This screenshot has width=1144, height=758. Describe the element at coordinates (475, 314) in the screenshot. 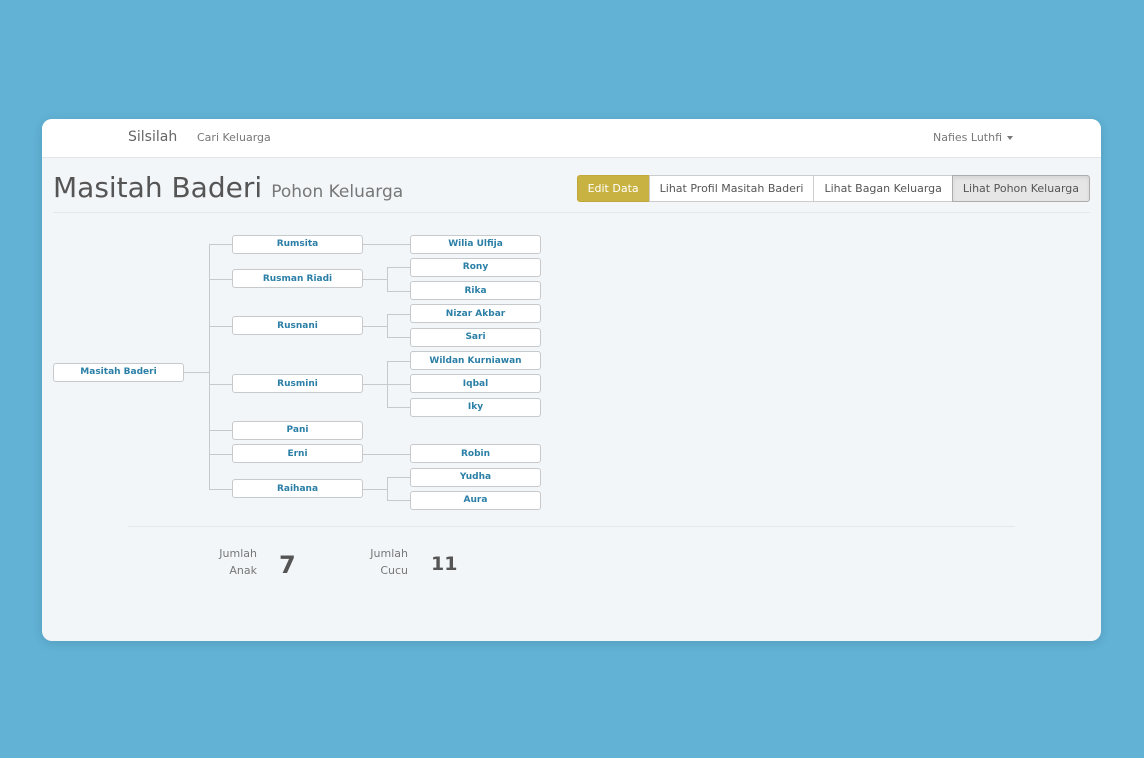

I see `grandchild-node: Nizar Akbar` at that location.